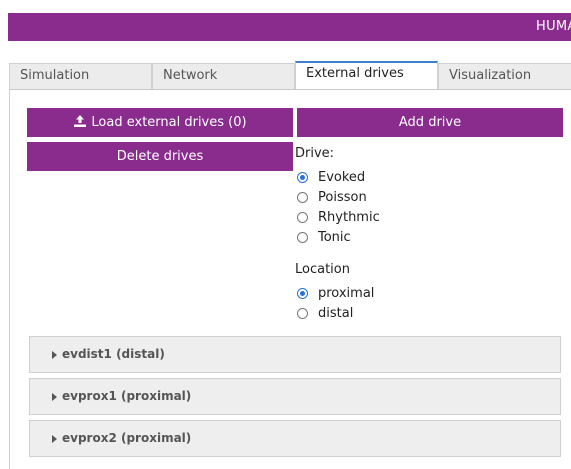  I want to click on accordion-title: evdist1 (distal), so click(113, 354).